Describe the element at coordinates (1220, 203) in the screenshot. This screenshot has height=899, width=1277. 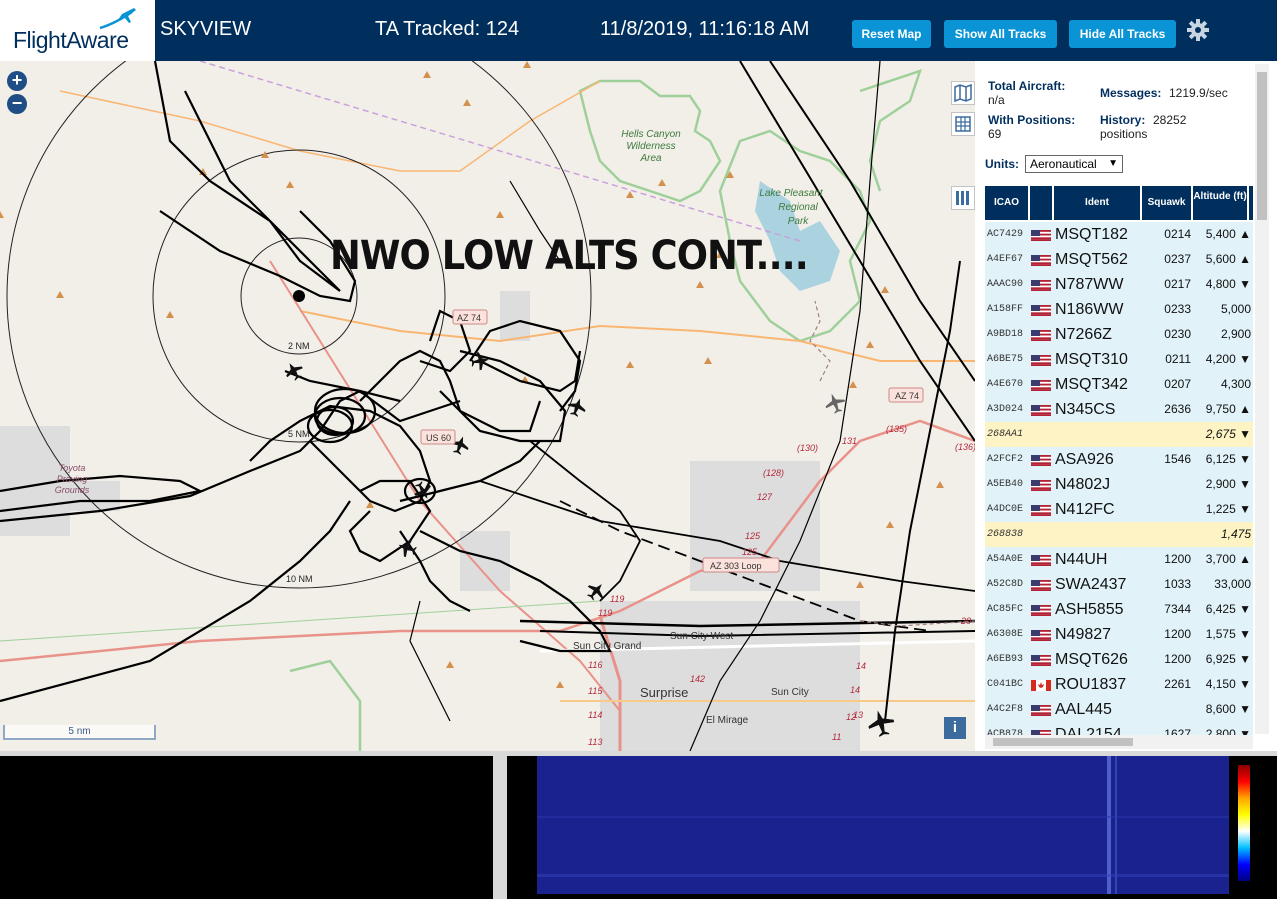
I see `col-header-altitude: Altitude (ft)` at that location.